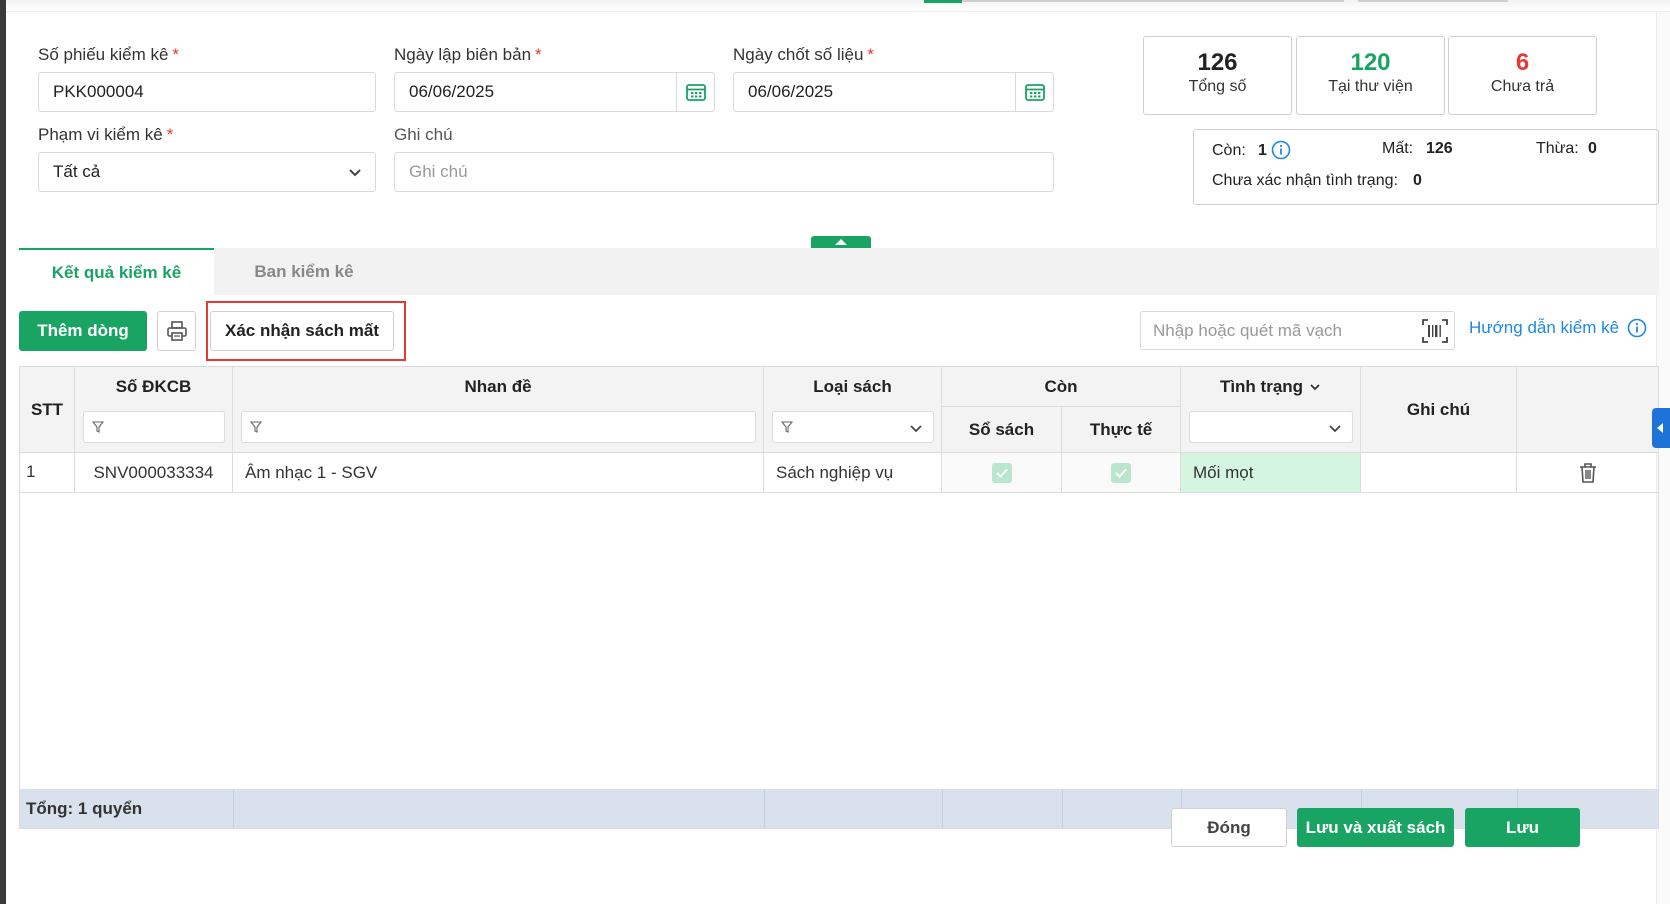 The height and width of the screenshot is (904, 1670). What do you see at coordinates (1370, 62) in the screenshot?
I see `stat-in-library-value: 120` at bounding box center [1370, 62].